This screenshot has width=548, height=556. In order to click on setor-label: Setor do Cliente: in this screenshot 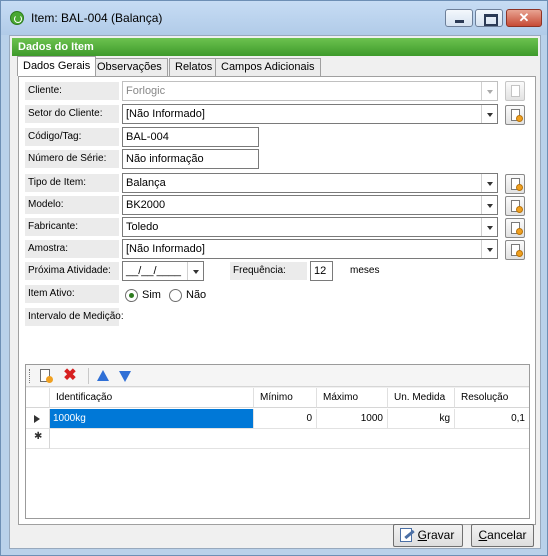, I will do `click(72, 114)`.